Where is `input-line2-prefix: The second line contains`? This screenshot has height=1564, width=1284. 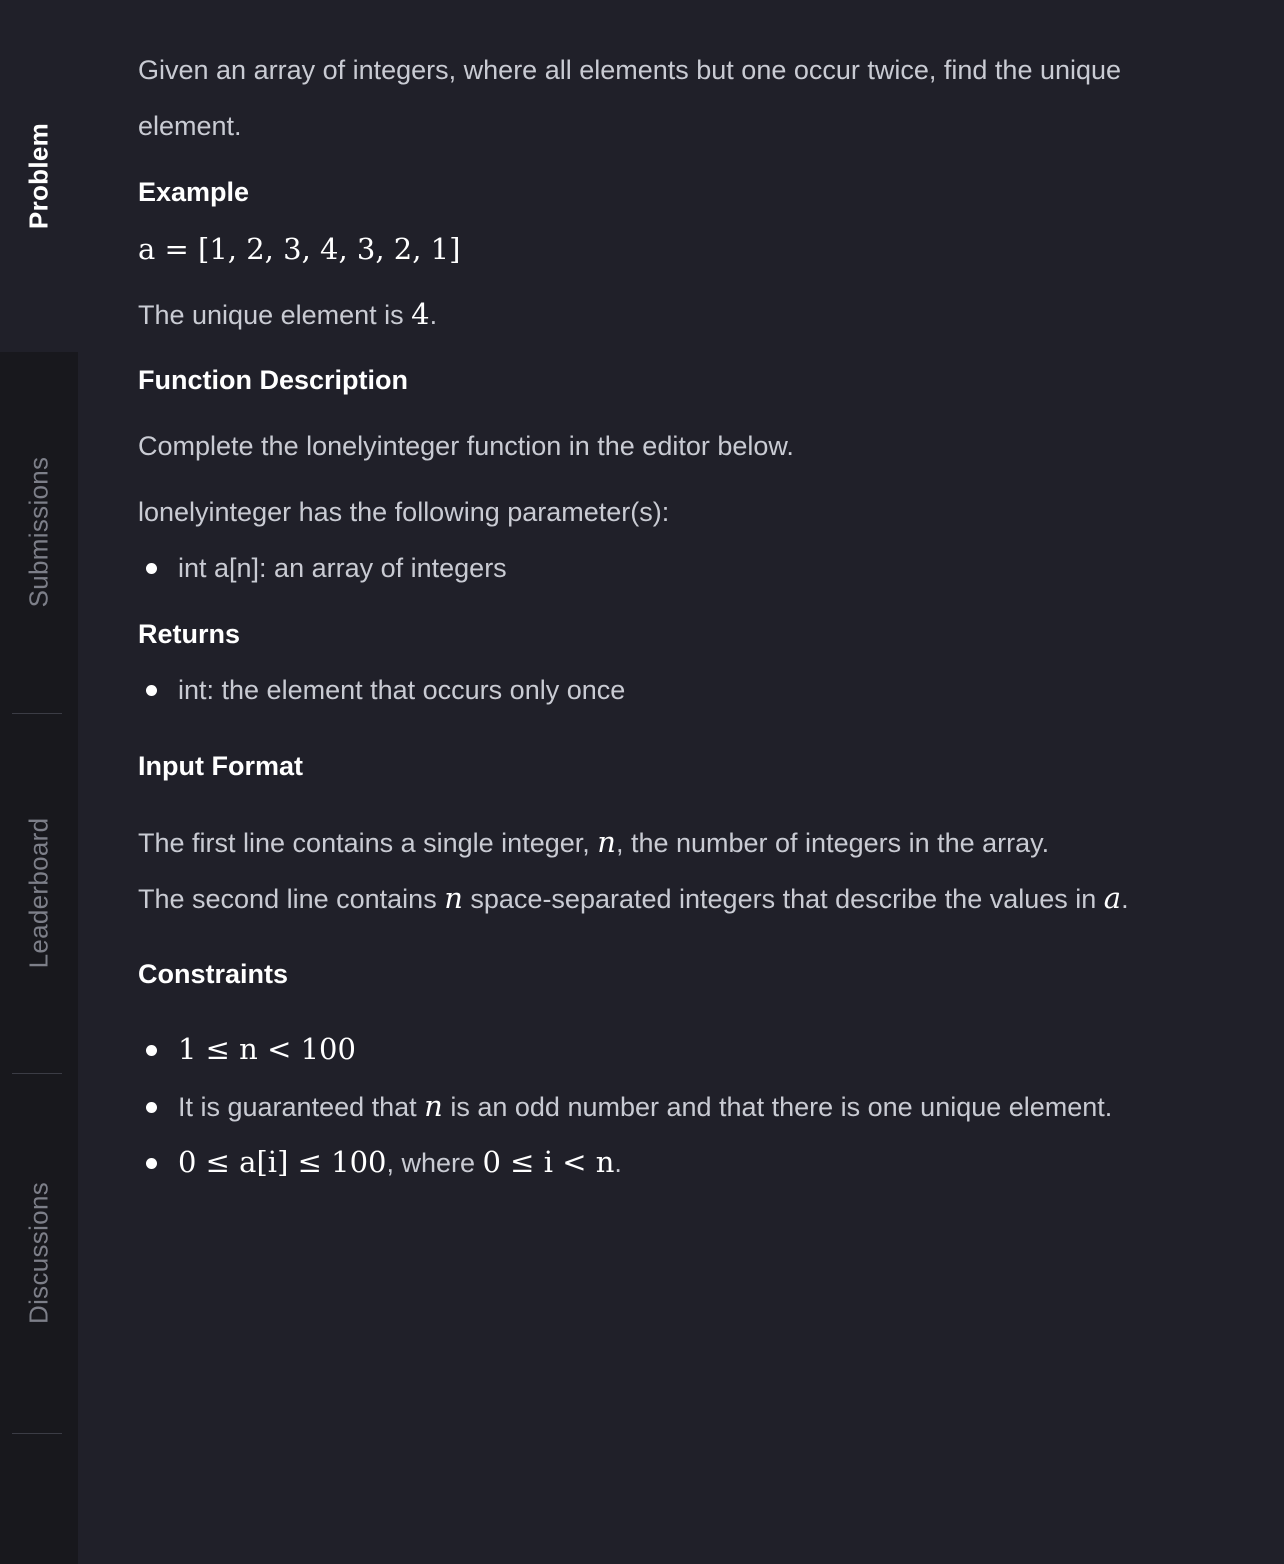 input-line2-prefix: The second line contains is located at coordinates (291, 899).